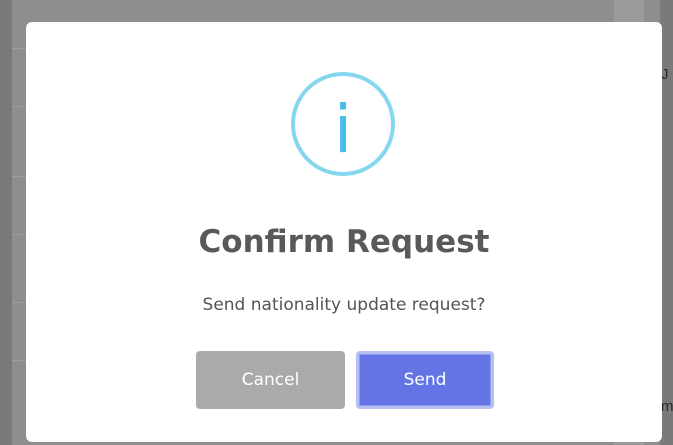  Describe the element at coordinates (344, 242) in the screenshot. I see `dialog-title: Confirm Request` at that location.